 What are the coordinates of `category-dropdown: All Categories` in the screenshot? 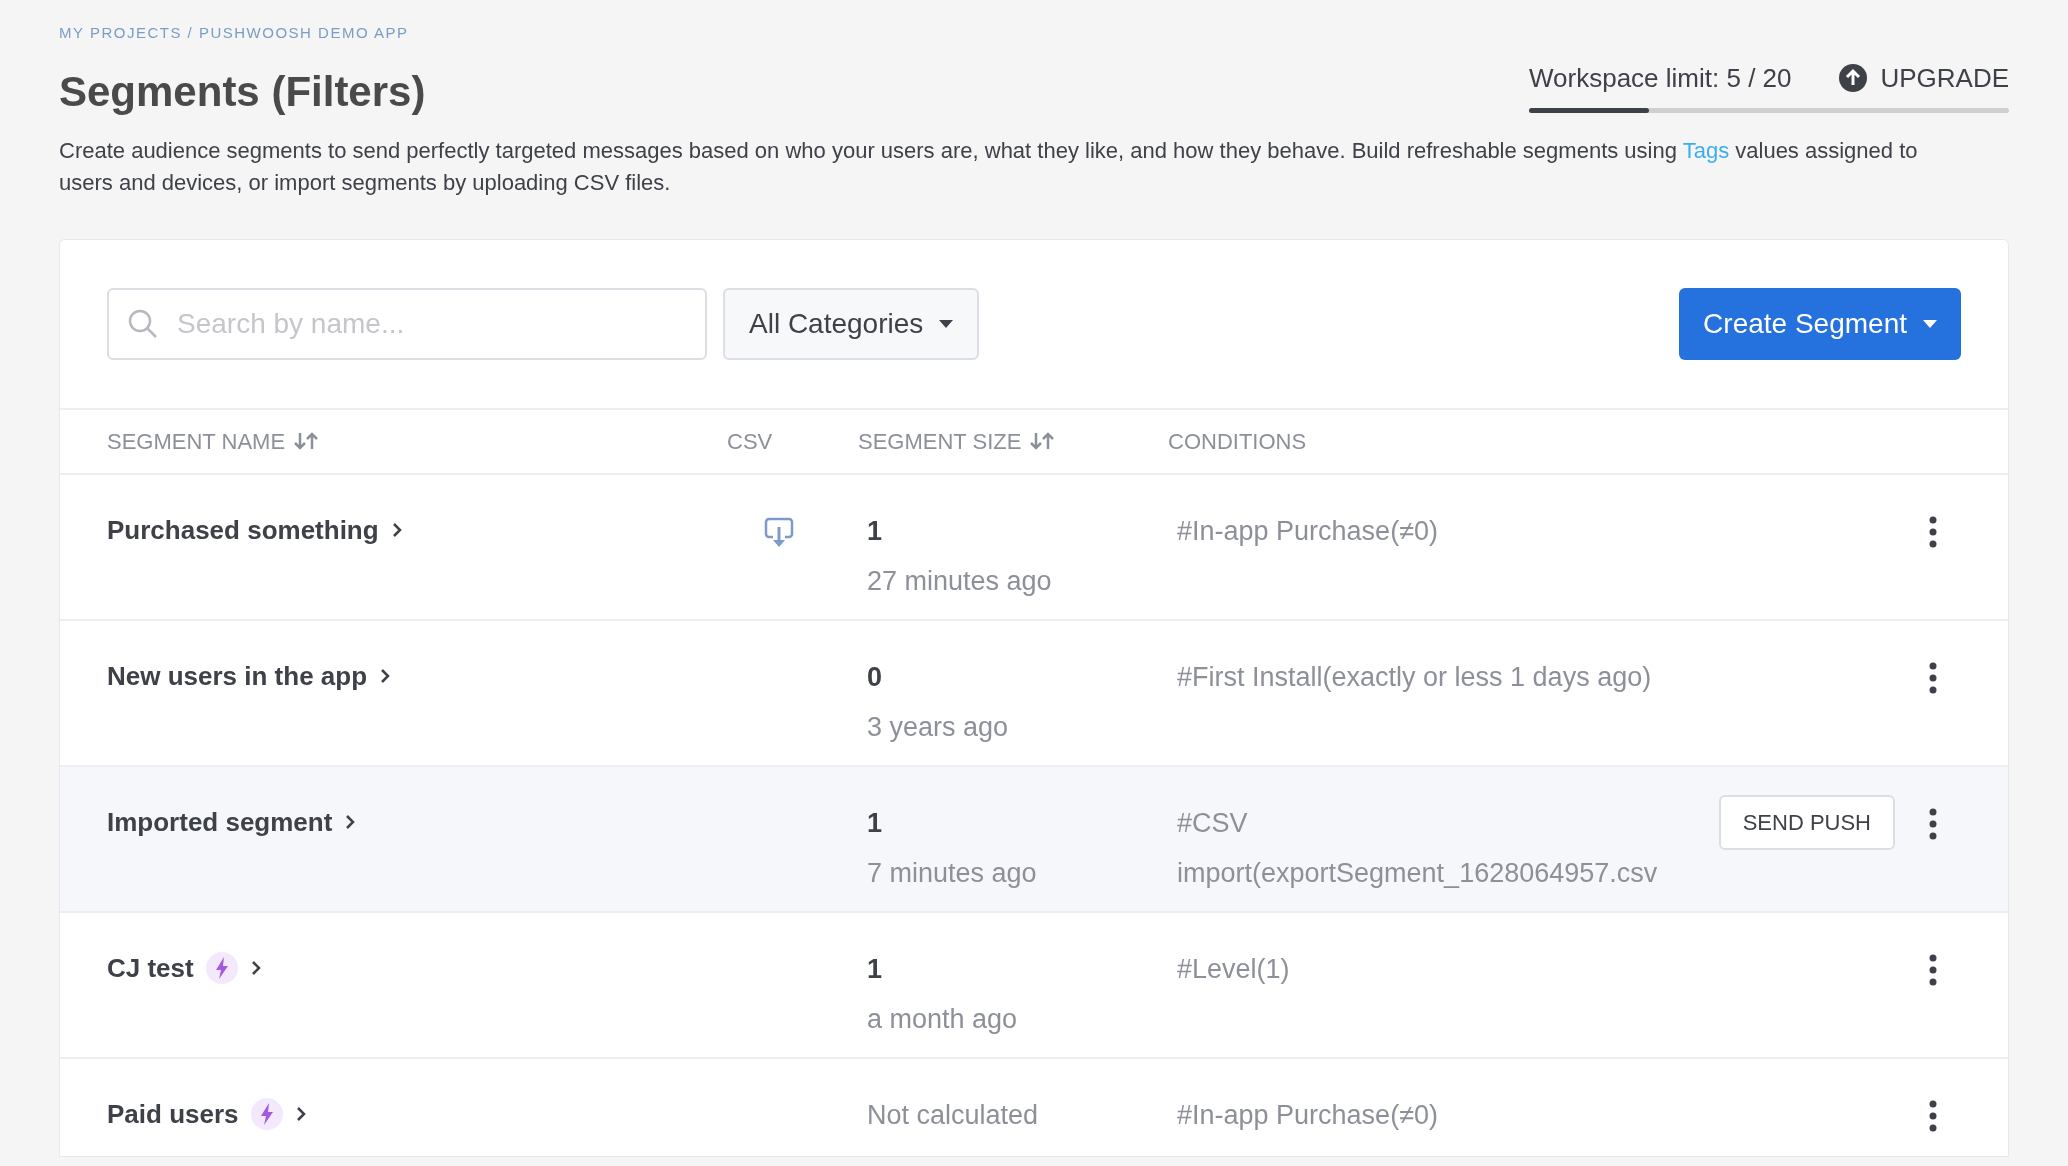 It's located at (851, 323).